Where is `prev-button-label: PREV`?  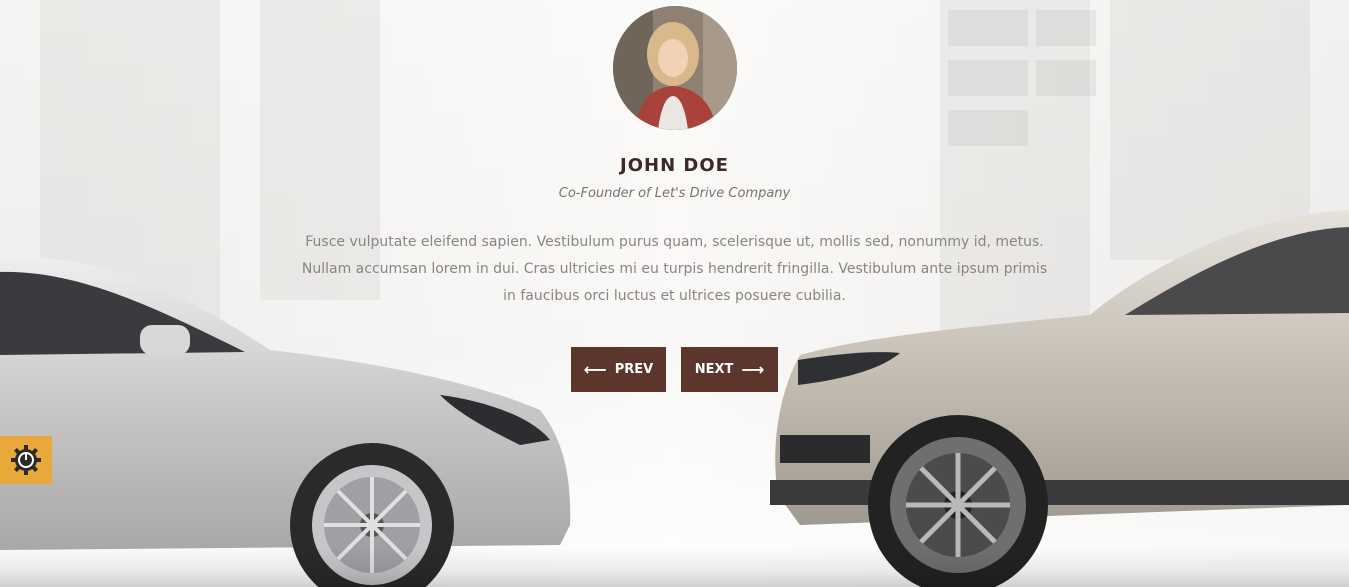 prev-button-label: PREV is located at coordinates (634, 369).